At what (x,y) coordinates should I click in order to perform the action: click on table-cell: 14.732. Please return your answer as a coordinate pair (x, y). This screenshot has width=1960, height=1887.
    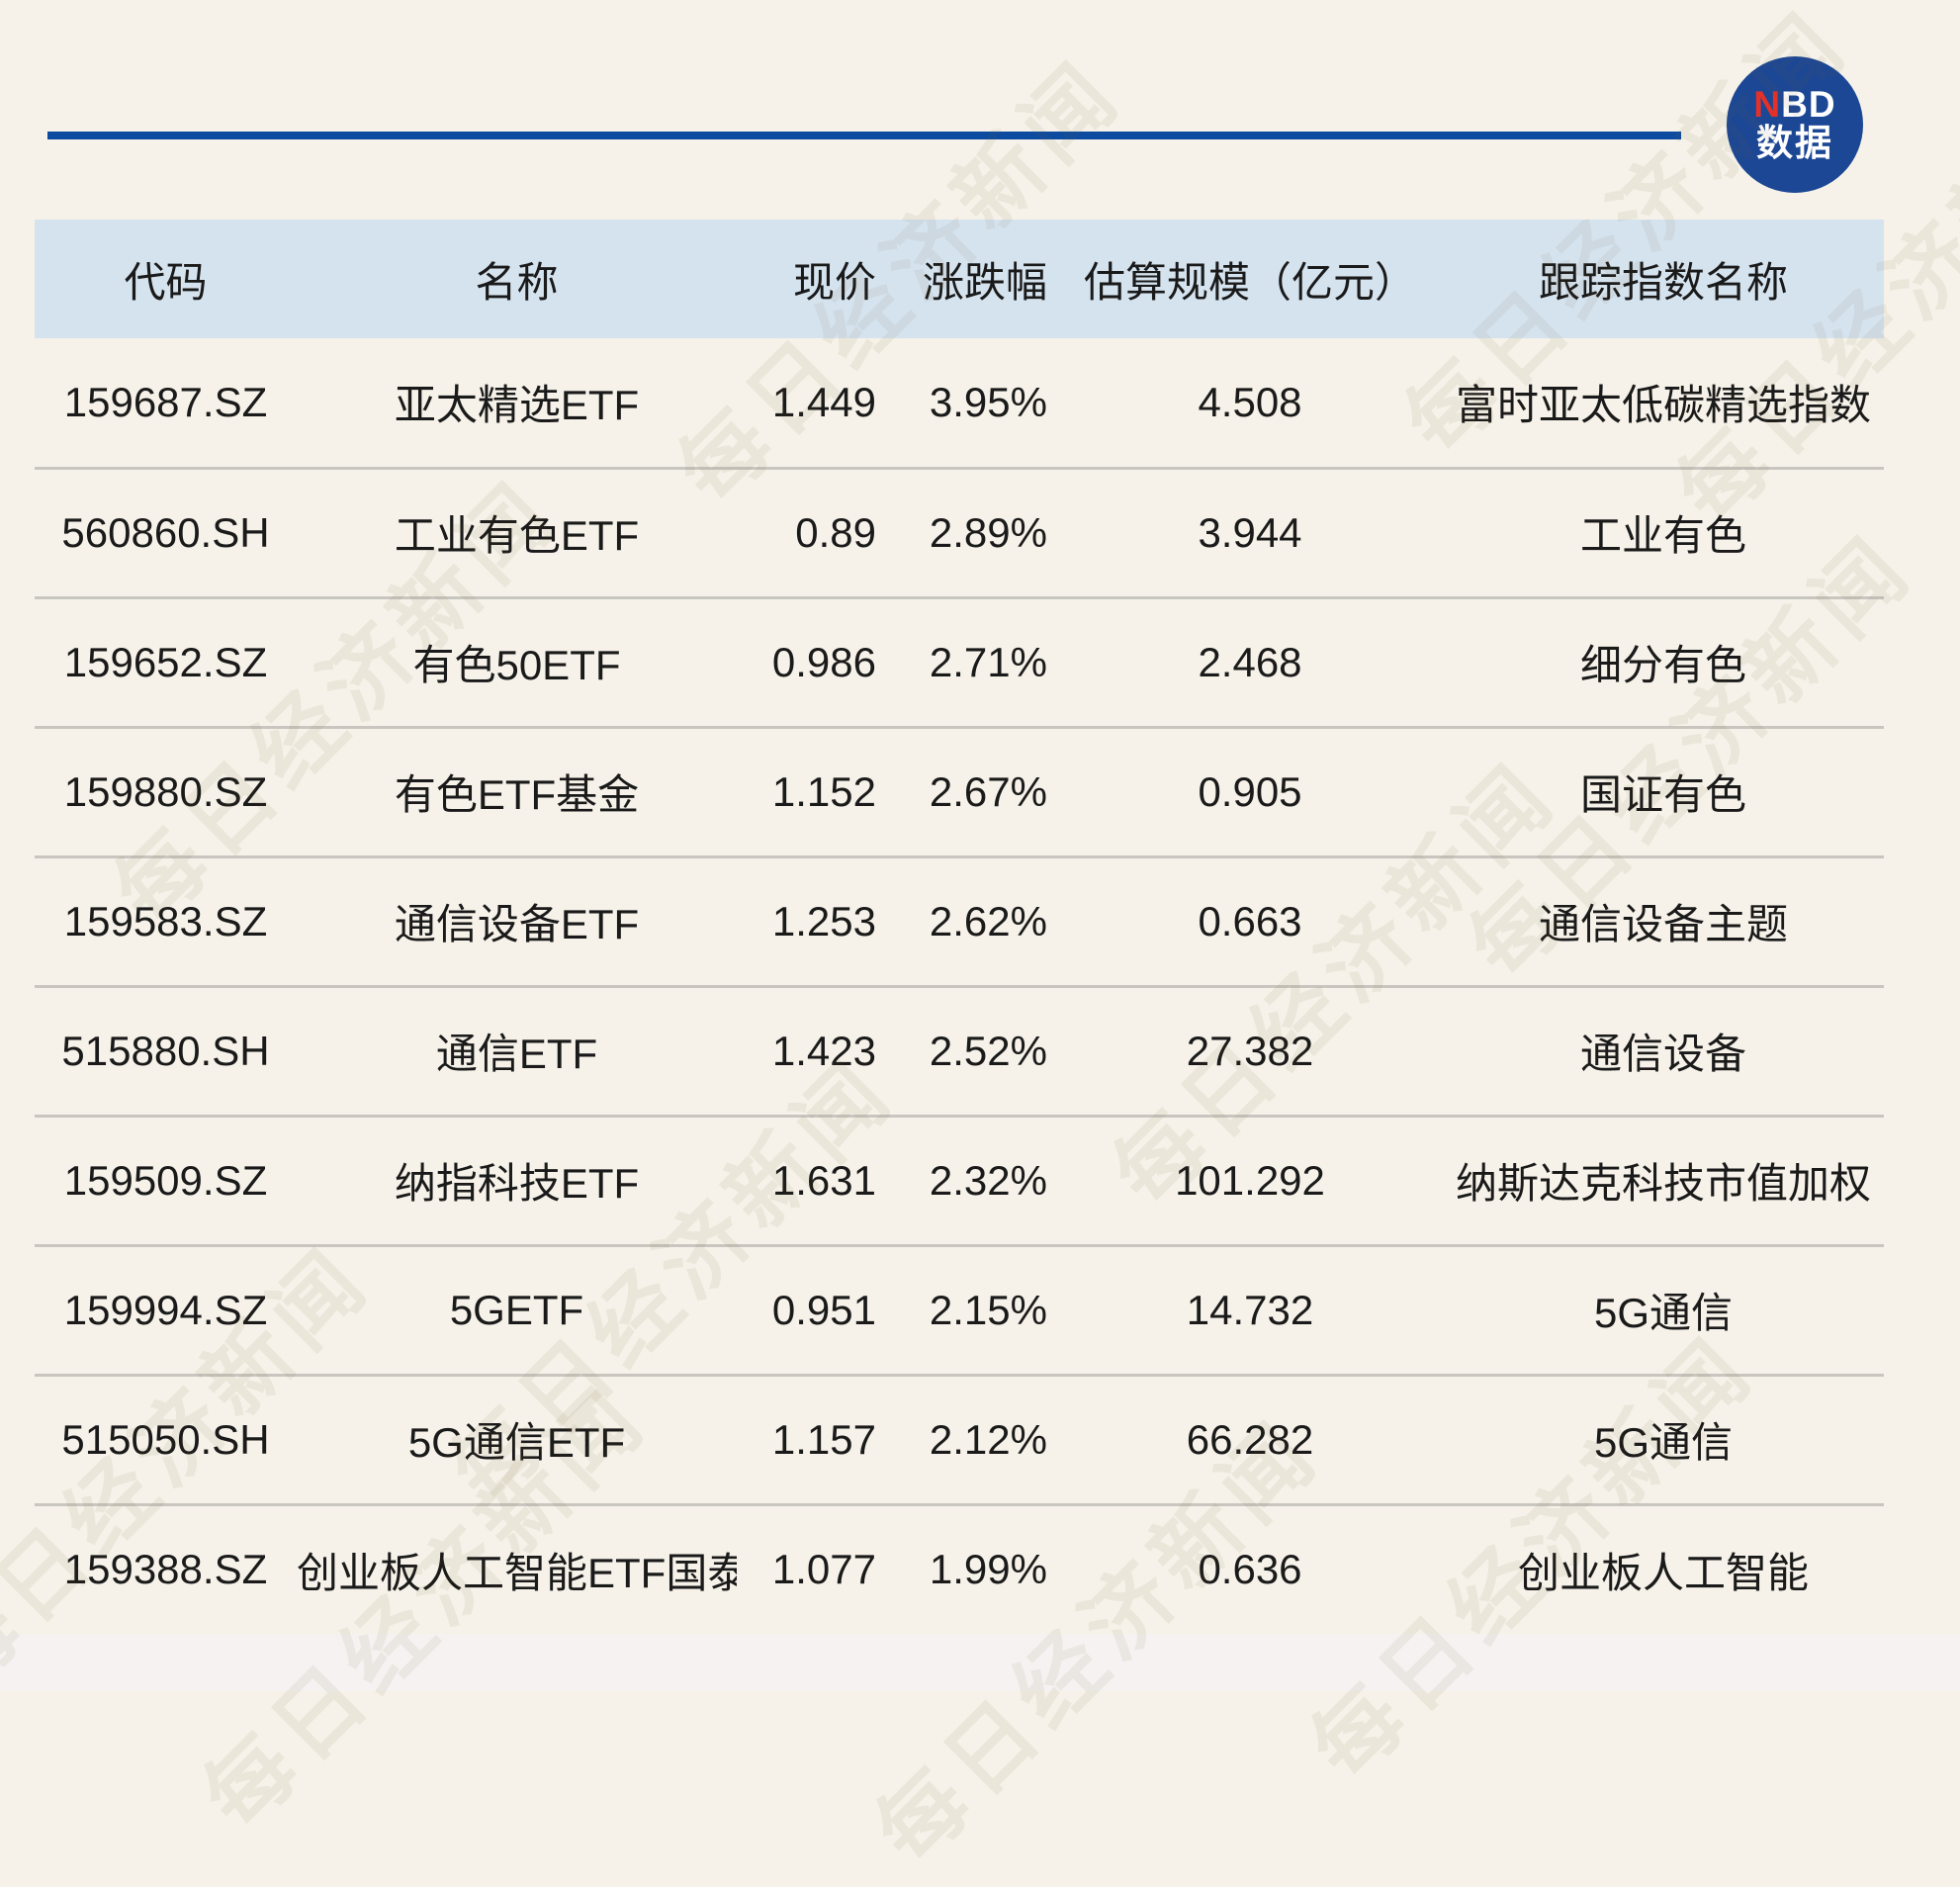
    Looking at the image, I should click on (1250, 1309).